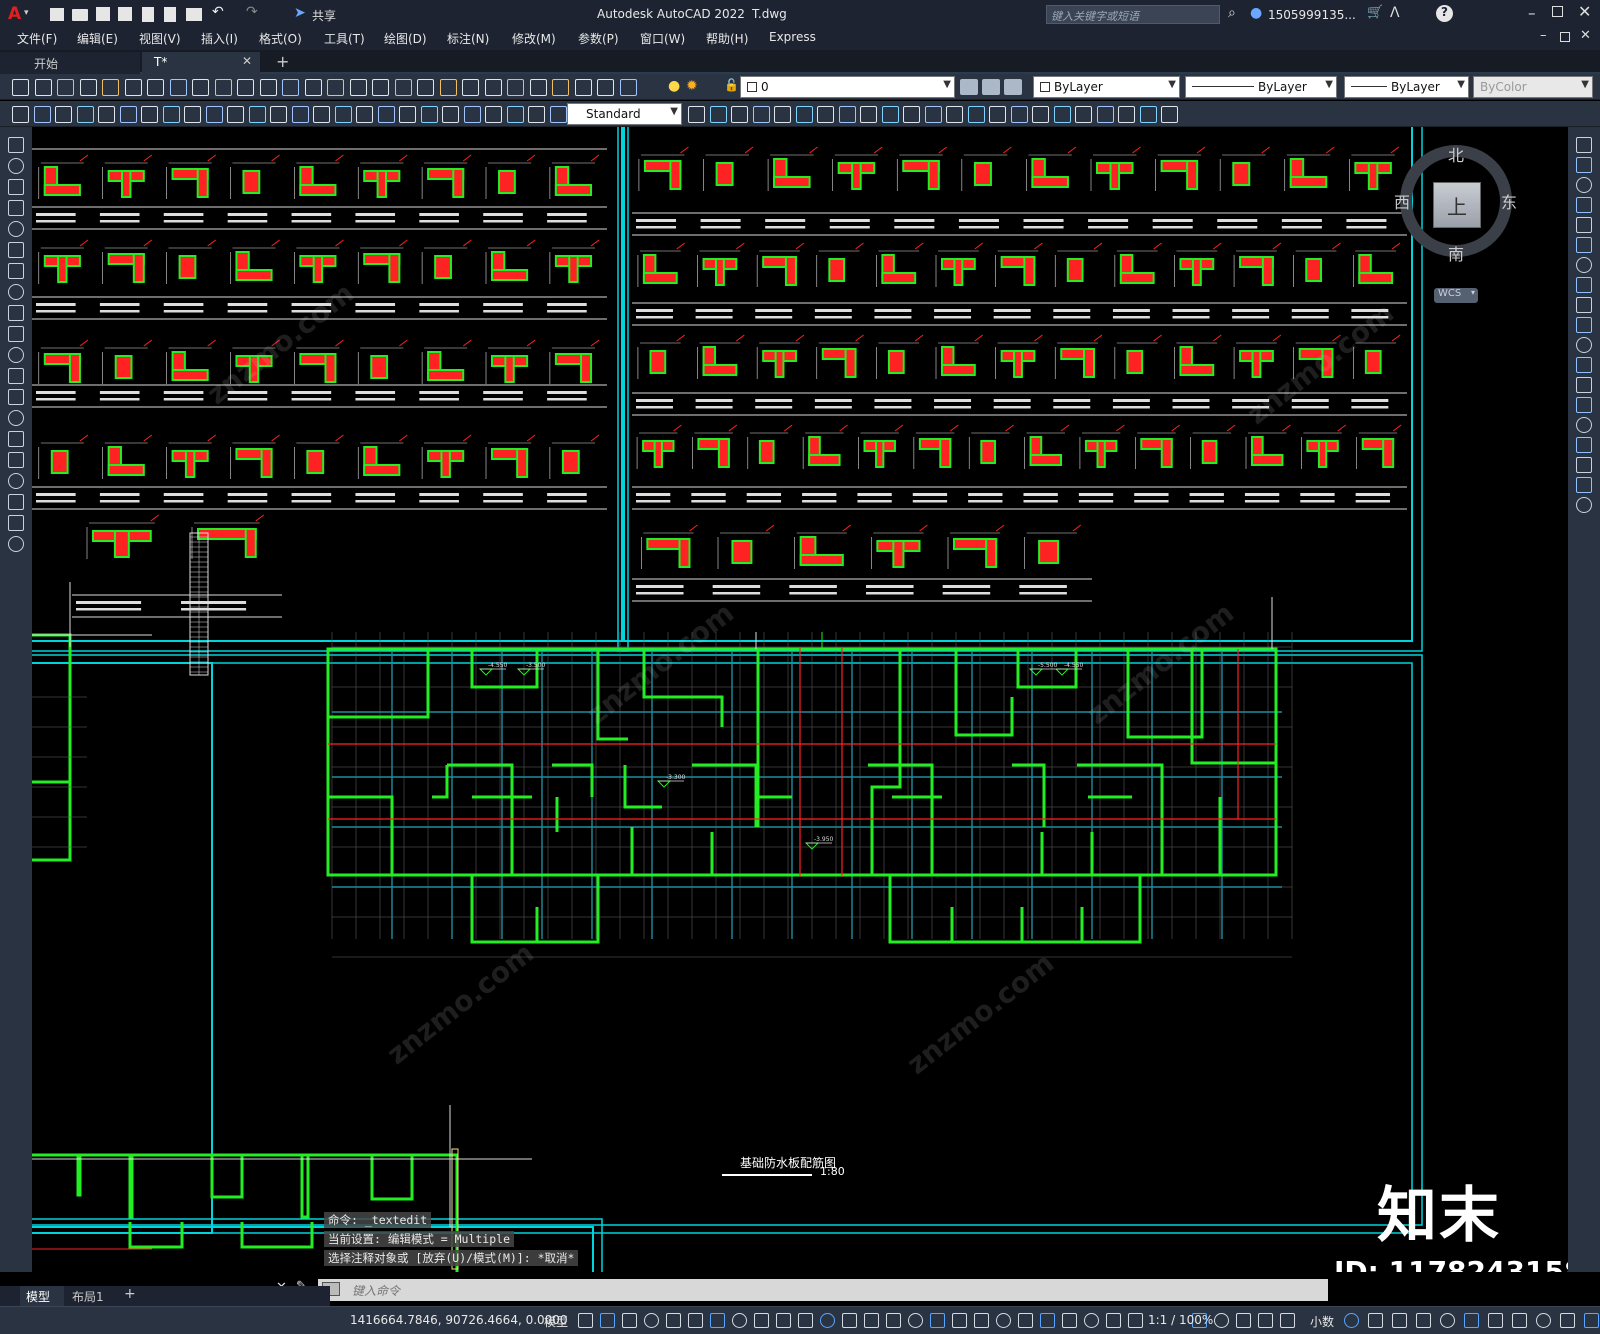 The height and width of the screenshot is (1334, 1600). What do you see at coordinates (1402, 201) in the screenshot?
I see `compass-west: 西` at bounding box center [1402, 201].